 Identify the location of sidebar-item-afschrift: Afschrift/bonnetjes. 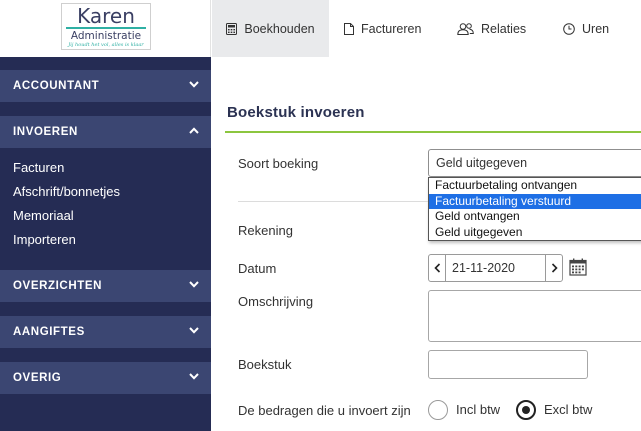
(66, 191).